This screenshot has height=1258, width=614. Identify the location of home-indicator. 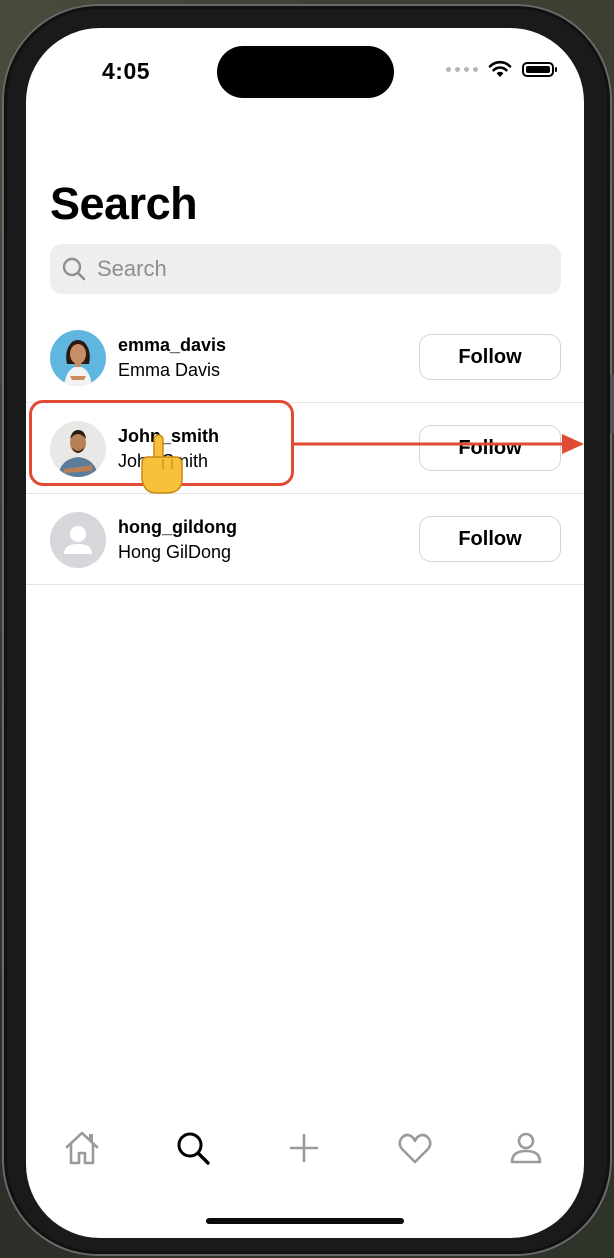
(305, 1221).